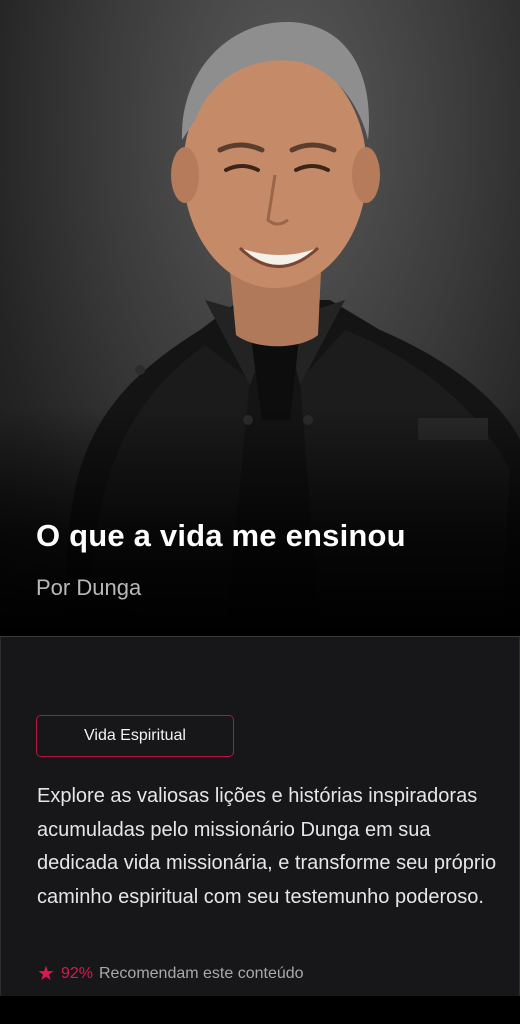 The image size is (520, 1024). I want to click on bottom-strip, so click(260, 1010).